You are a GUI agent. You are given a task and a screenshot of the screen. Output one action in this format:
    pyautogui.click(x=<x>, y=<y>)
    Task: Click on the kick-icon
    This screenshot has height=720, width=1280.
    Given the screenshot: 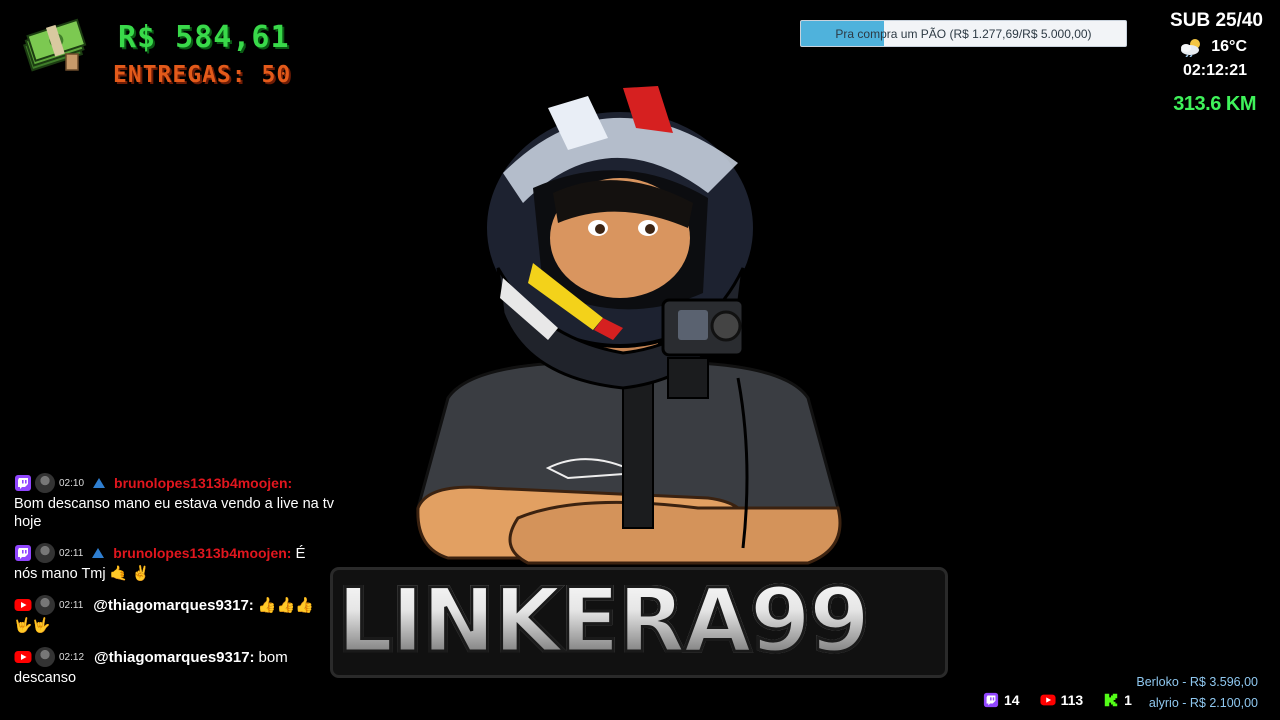 What is the action you would take?
    pyautogui.click(x=1111, y=700)
    